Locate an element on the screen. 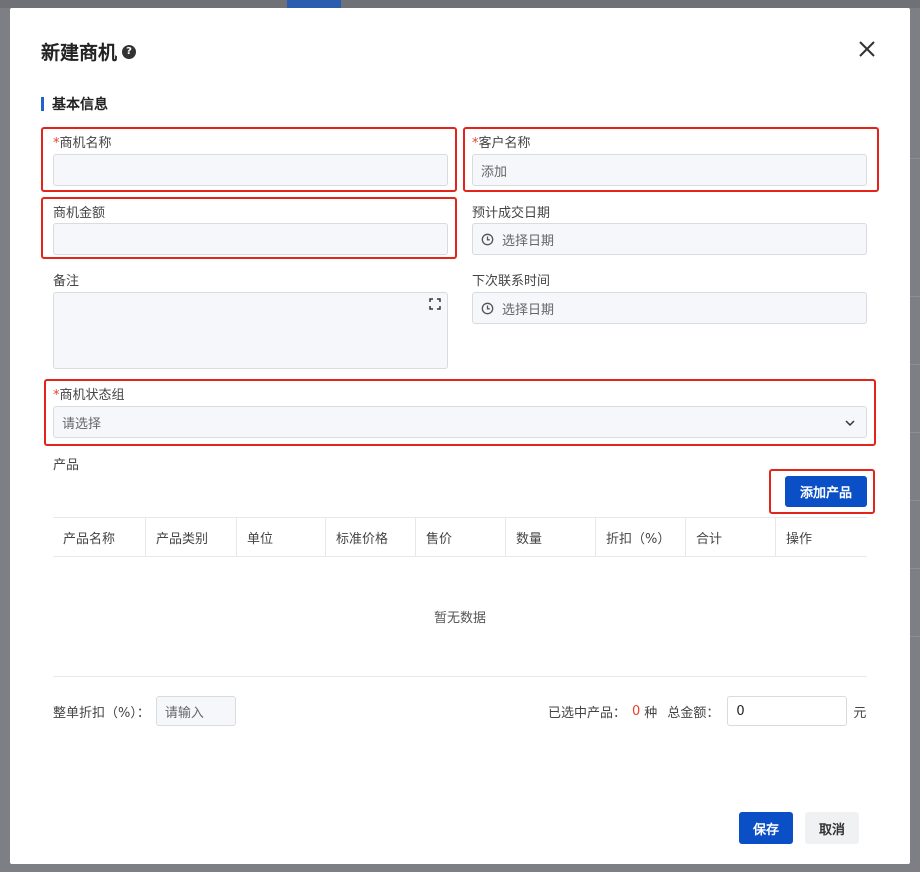 The image size is (920, 872). total-amount-value: 0 is located at coordinates (740, 711).